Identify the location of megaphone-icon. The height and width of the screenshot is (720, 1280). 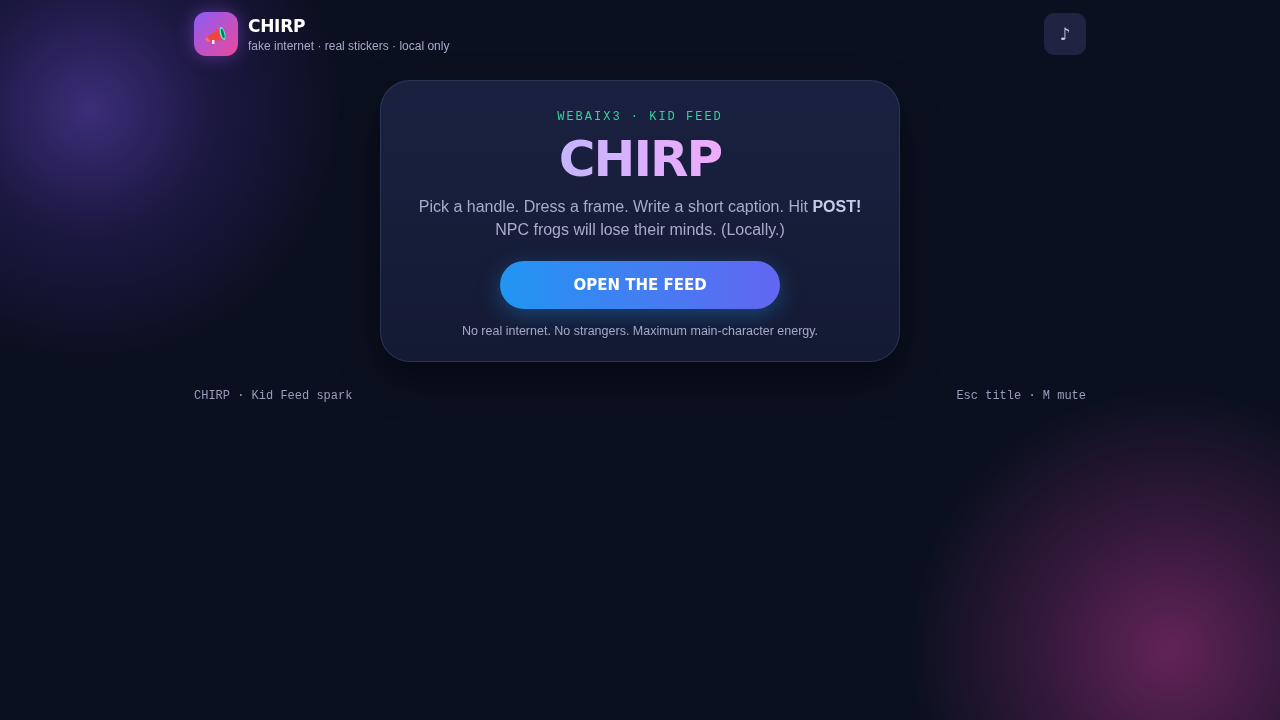
(216, 34).